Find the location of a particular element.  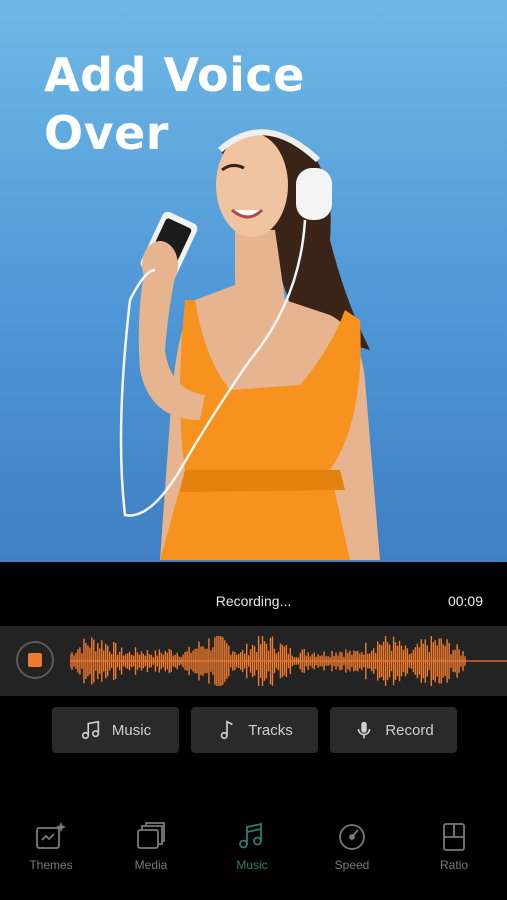

recording-status-row: Recording... 00:09 is located at coordinates (253, 600).